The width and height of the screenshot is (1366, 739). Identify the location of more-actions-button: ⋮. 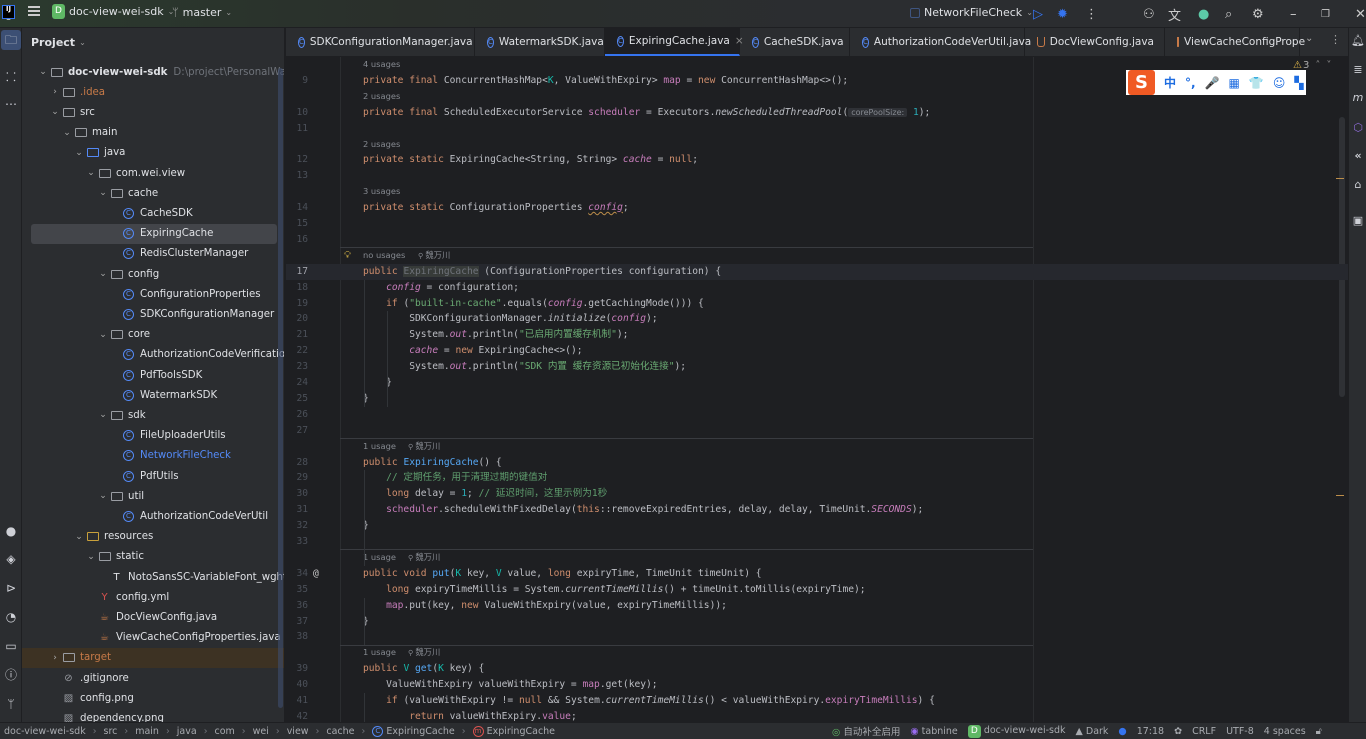
(1091, 14).